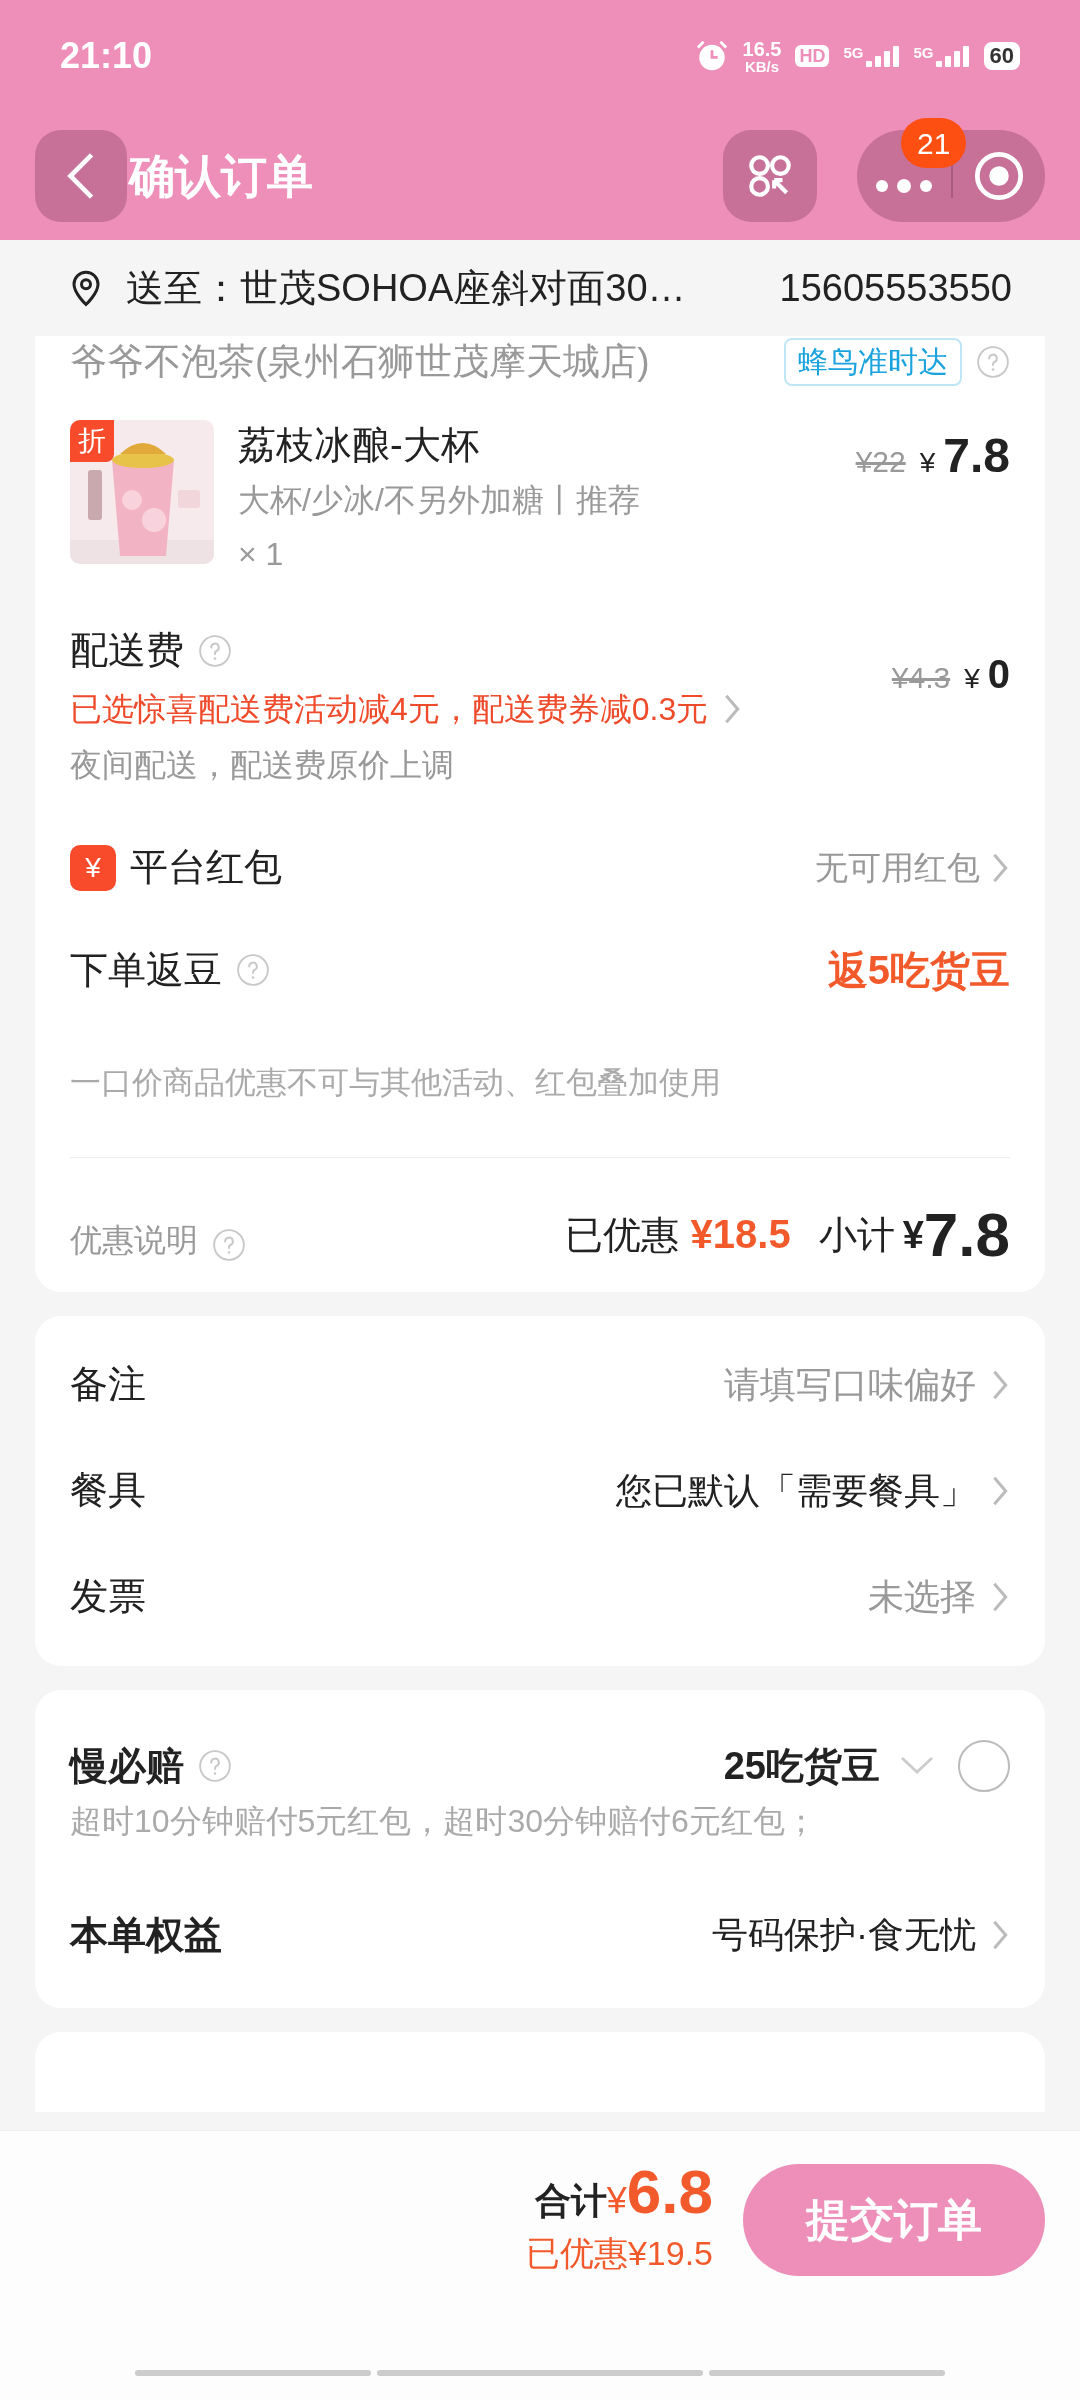  I want to click on option-label: 发票, so click(108, 1596).